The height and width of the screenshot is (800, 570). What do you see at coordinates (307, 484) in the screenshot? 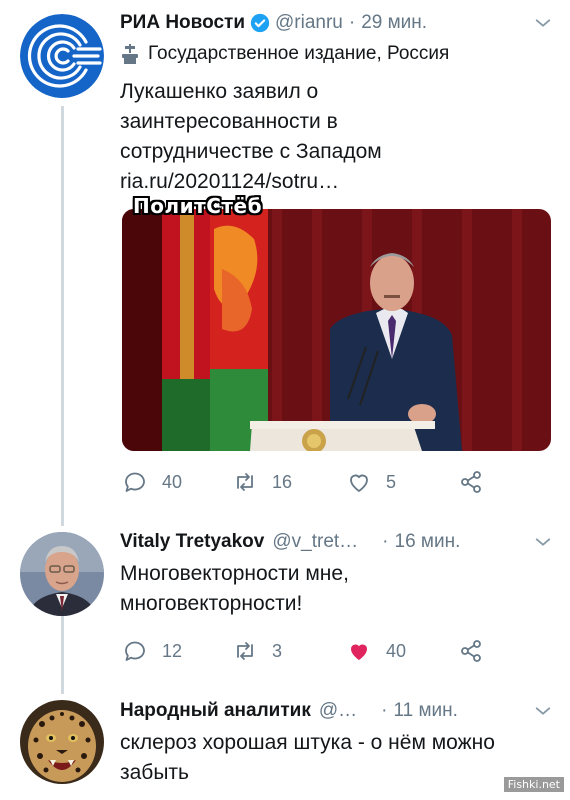
I see `tweet-actions: 40 16 5` at bounding box center [307, 484].